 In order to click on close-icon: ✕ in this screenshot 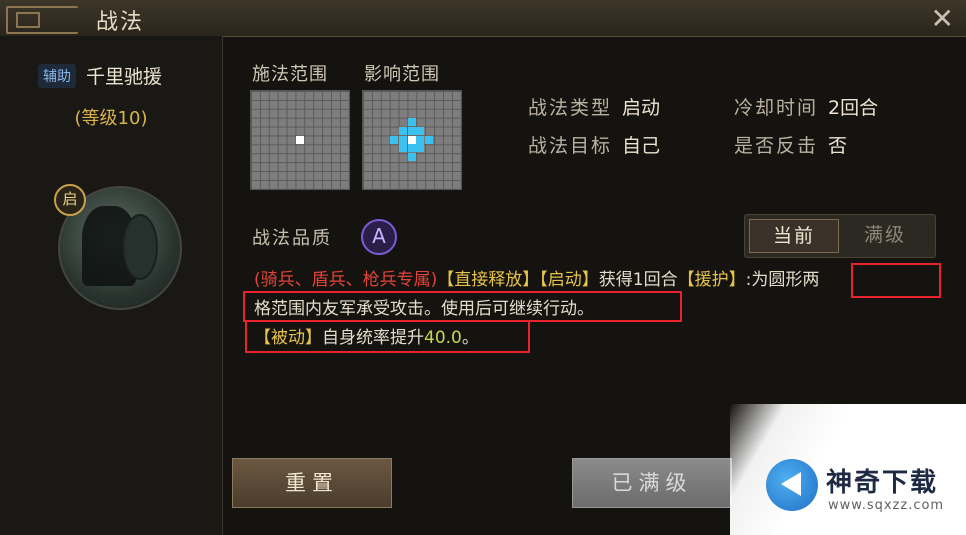, I will do `click(942, 18)`.